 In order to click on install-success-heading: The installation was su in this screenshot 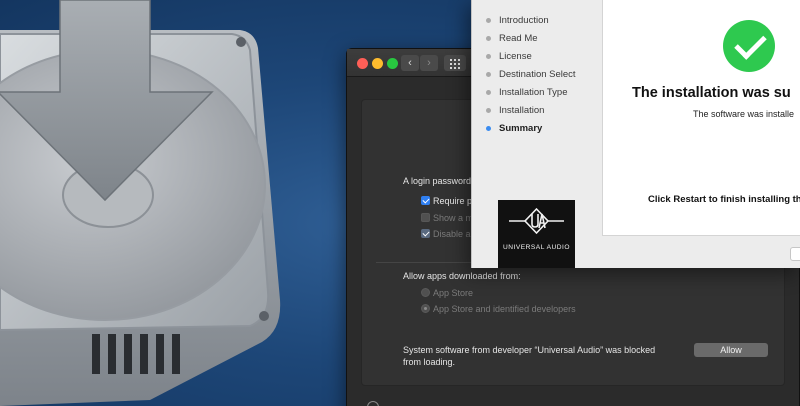, I will do `click(711, 93)`.